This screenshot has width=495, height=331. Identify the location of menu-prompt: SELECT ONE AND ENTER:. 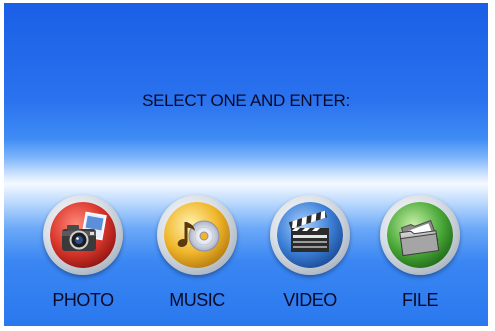
(246, 100).